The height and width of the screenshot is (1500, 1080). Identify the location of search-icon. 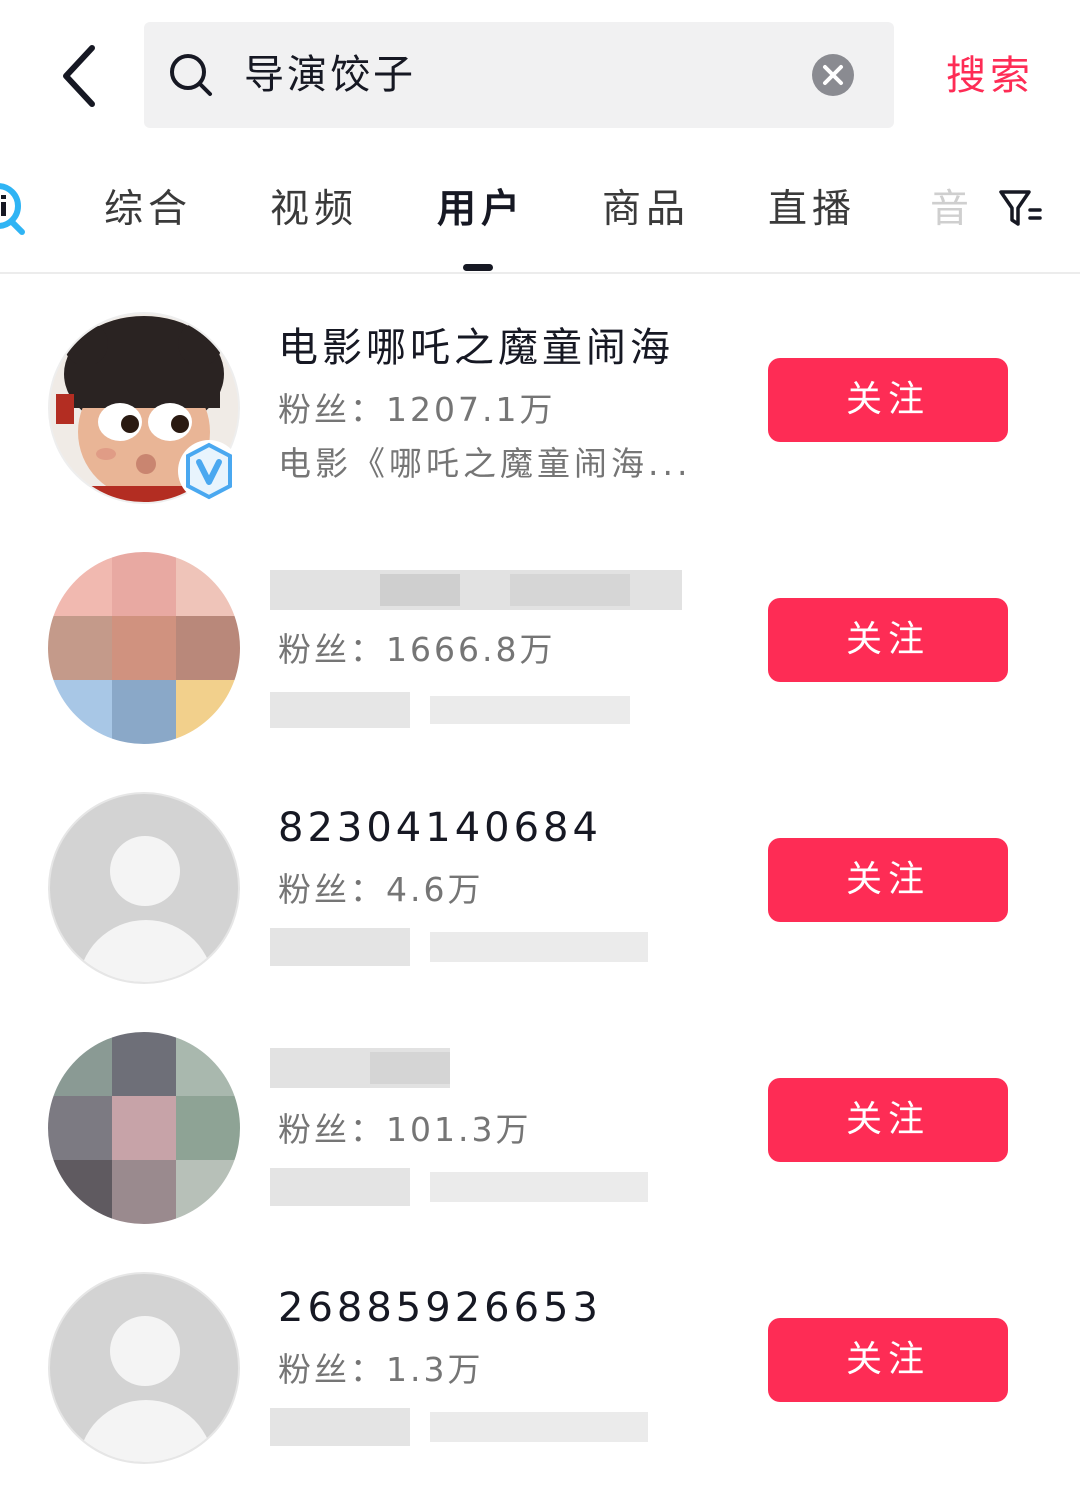
(191, 75).